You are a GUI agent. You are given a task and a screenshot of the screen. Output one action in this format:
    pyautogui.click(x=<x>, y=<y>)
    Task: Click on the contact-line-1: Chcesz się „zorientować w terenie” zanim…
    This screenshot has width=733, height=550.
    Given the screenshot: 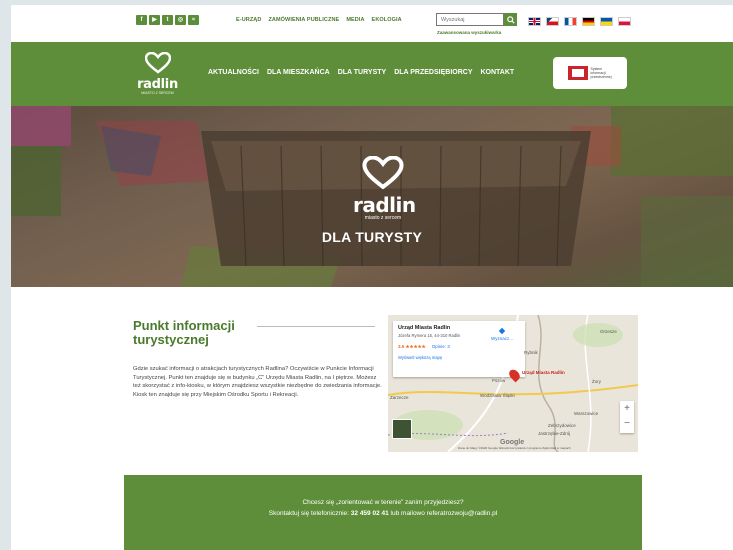 What is the action you would take?
    pyautogui.click(x=383, y=502)
    